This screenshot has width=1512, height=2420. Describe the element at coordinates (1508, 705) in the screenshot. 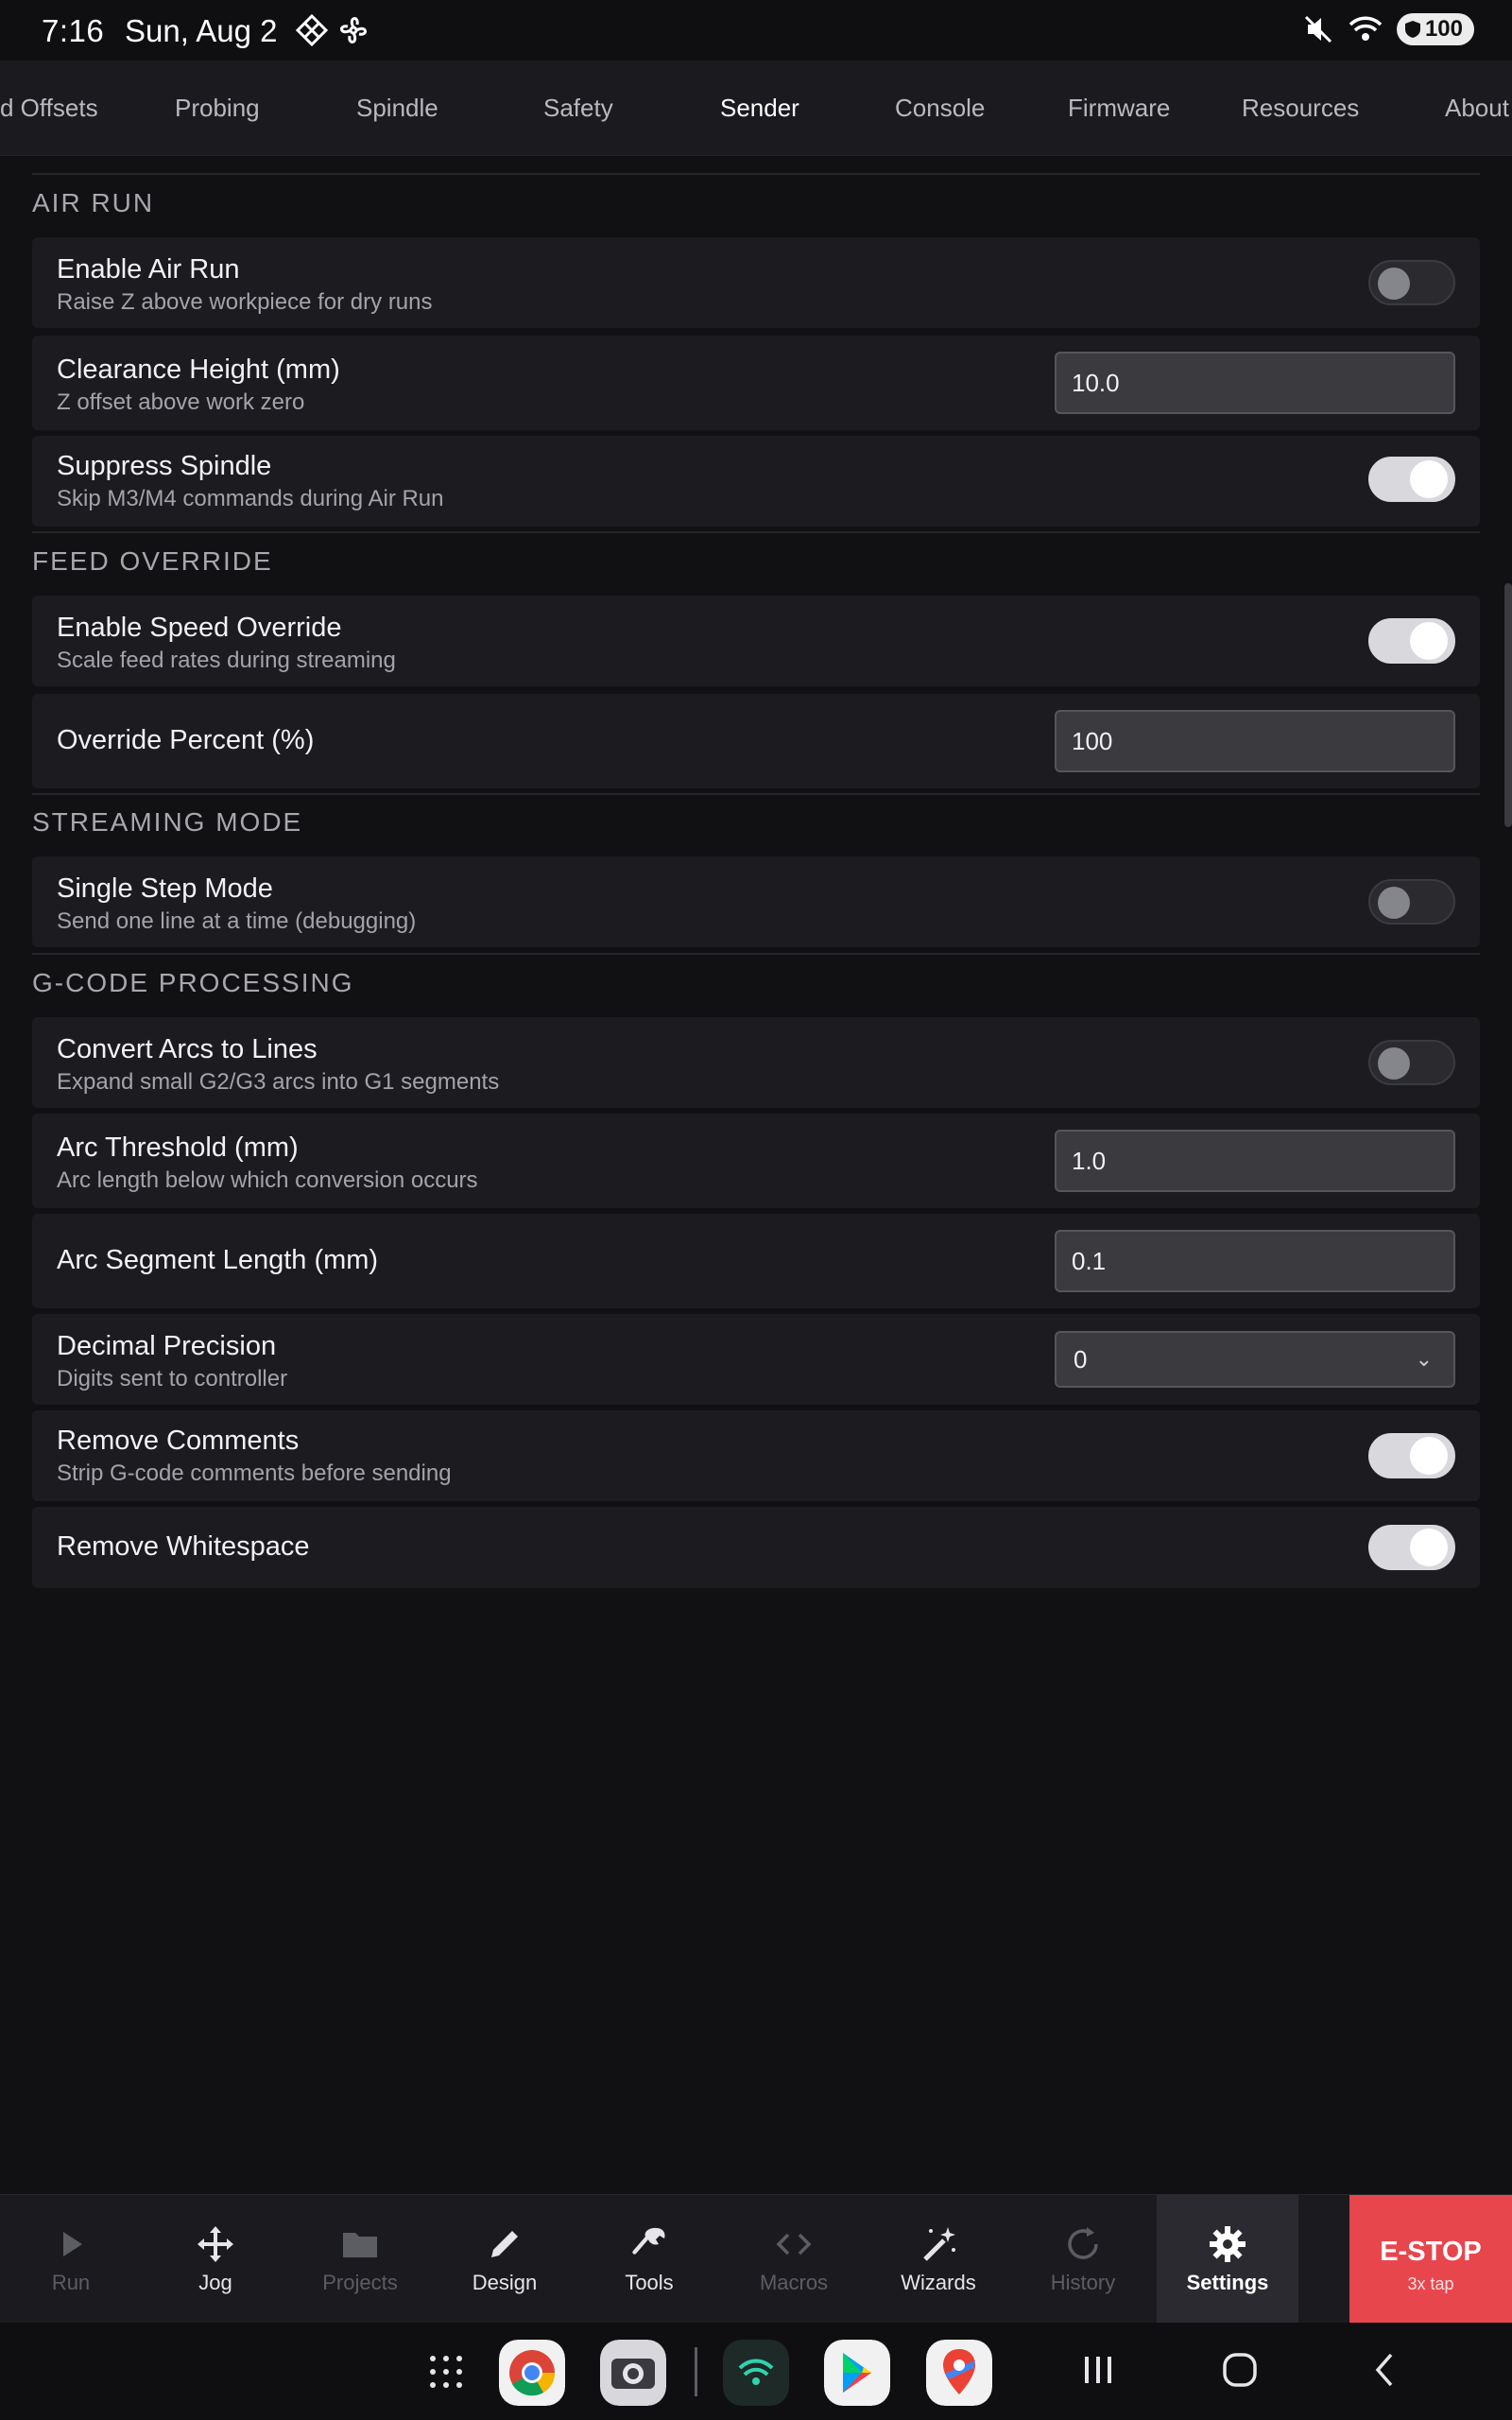

I see `scrollbar` at that location.